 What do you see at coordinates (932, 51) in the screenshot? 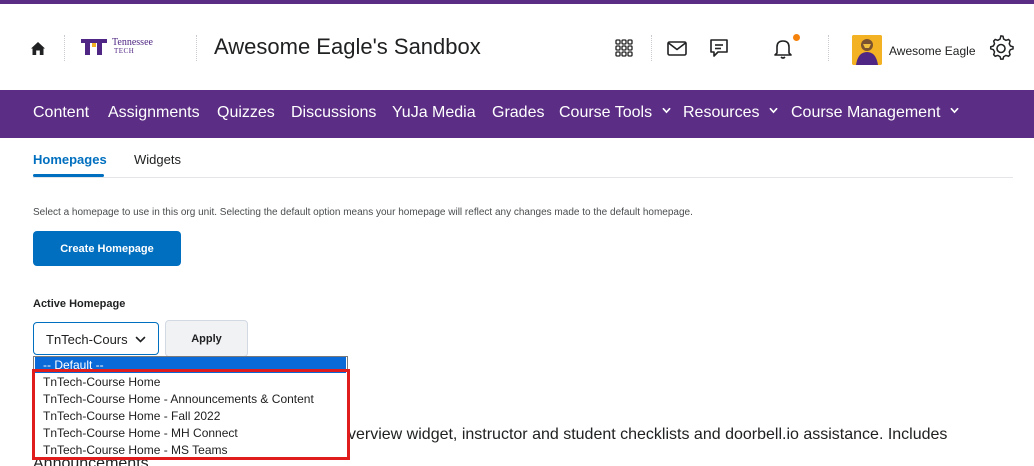
I see `user-name: Awesome Eagle` at bounding box center [932, 51].